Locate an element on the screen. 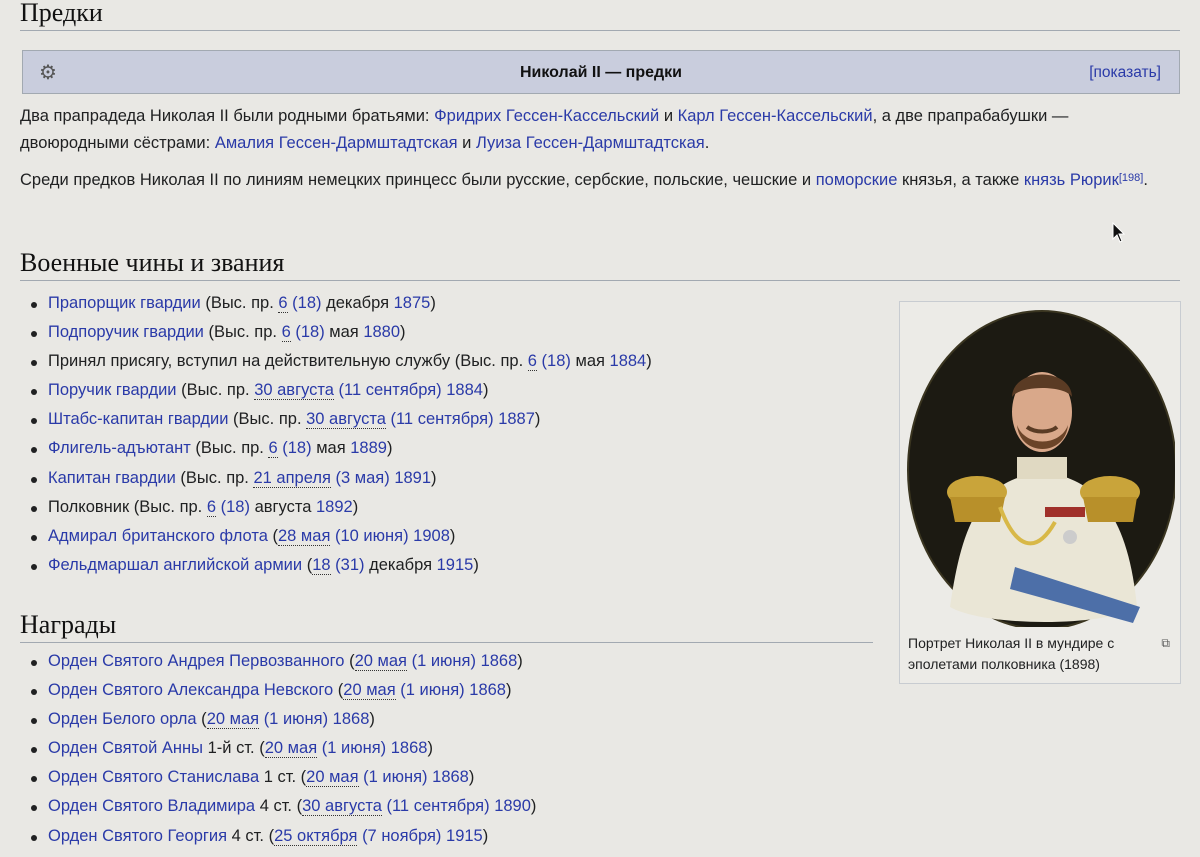  rank-date-newstyle: (3 мая) is located at coordinates (363, 478).